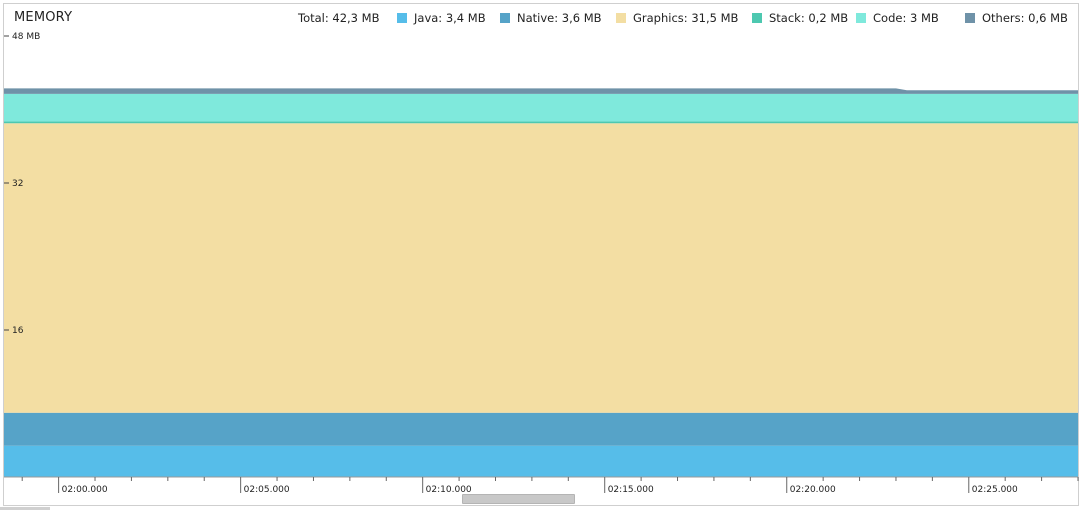 This screenshot has width=1082, height=510. Describe the element at coordinates (85, 490) in the screenshot. I see `x-tick-label: 02:00.000` at that location.